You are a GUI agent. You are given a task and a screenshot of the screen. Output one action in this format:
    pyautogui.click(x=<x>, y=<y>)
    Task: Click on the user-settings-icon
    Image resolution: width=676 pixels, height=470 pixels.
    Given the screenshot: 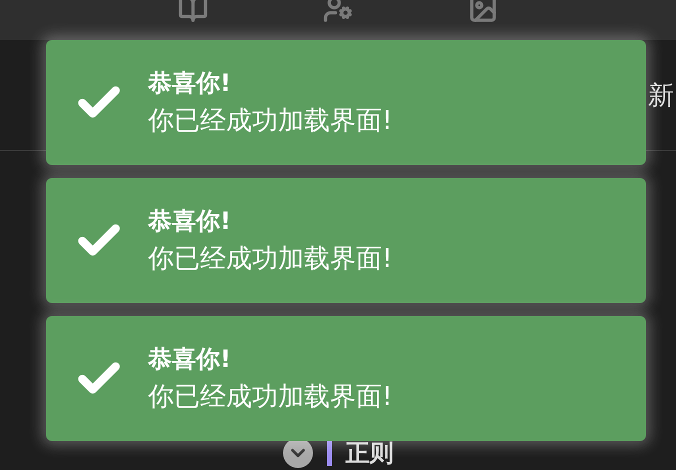 What is the action you would take?
    pyautogui.click(x=337, y=12)
    